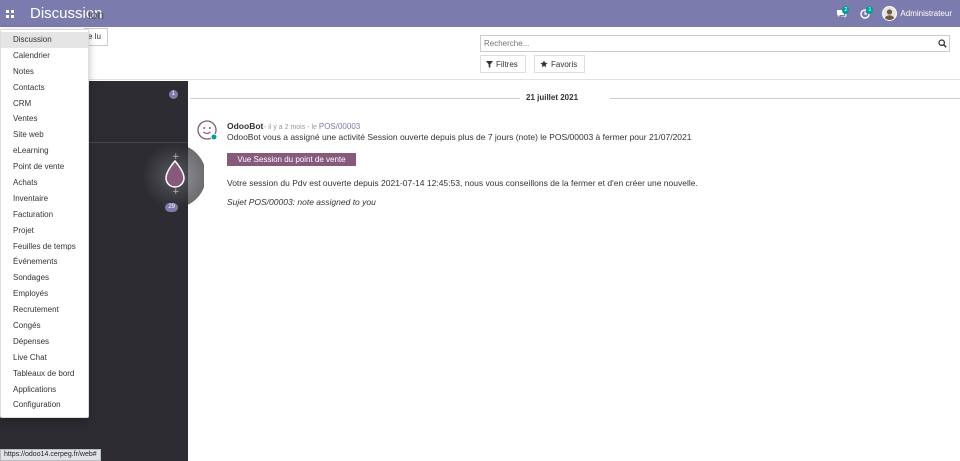 The height and width of the screenshot is (461, 960). What do you see at coordinates (44, 135) in the screenshot?
I see `menu-item-site-web: Site web` at bounding box center [44, 135].